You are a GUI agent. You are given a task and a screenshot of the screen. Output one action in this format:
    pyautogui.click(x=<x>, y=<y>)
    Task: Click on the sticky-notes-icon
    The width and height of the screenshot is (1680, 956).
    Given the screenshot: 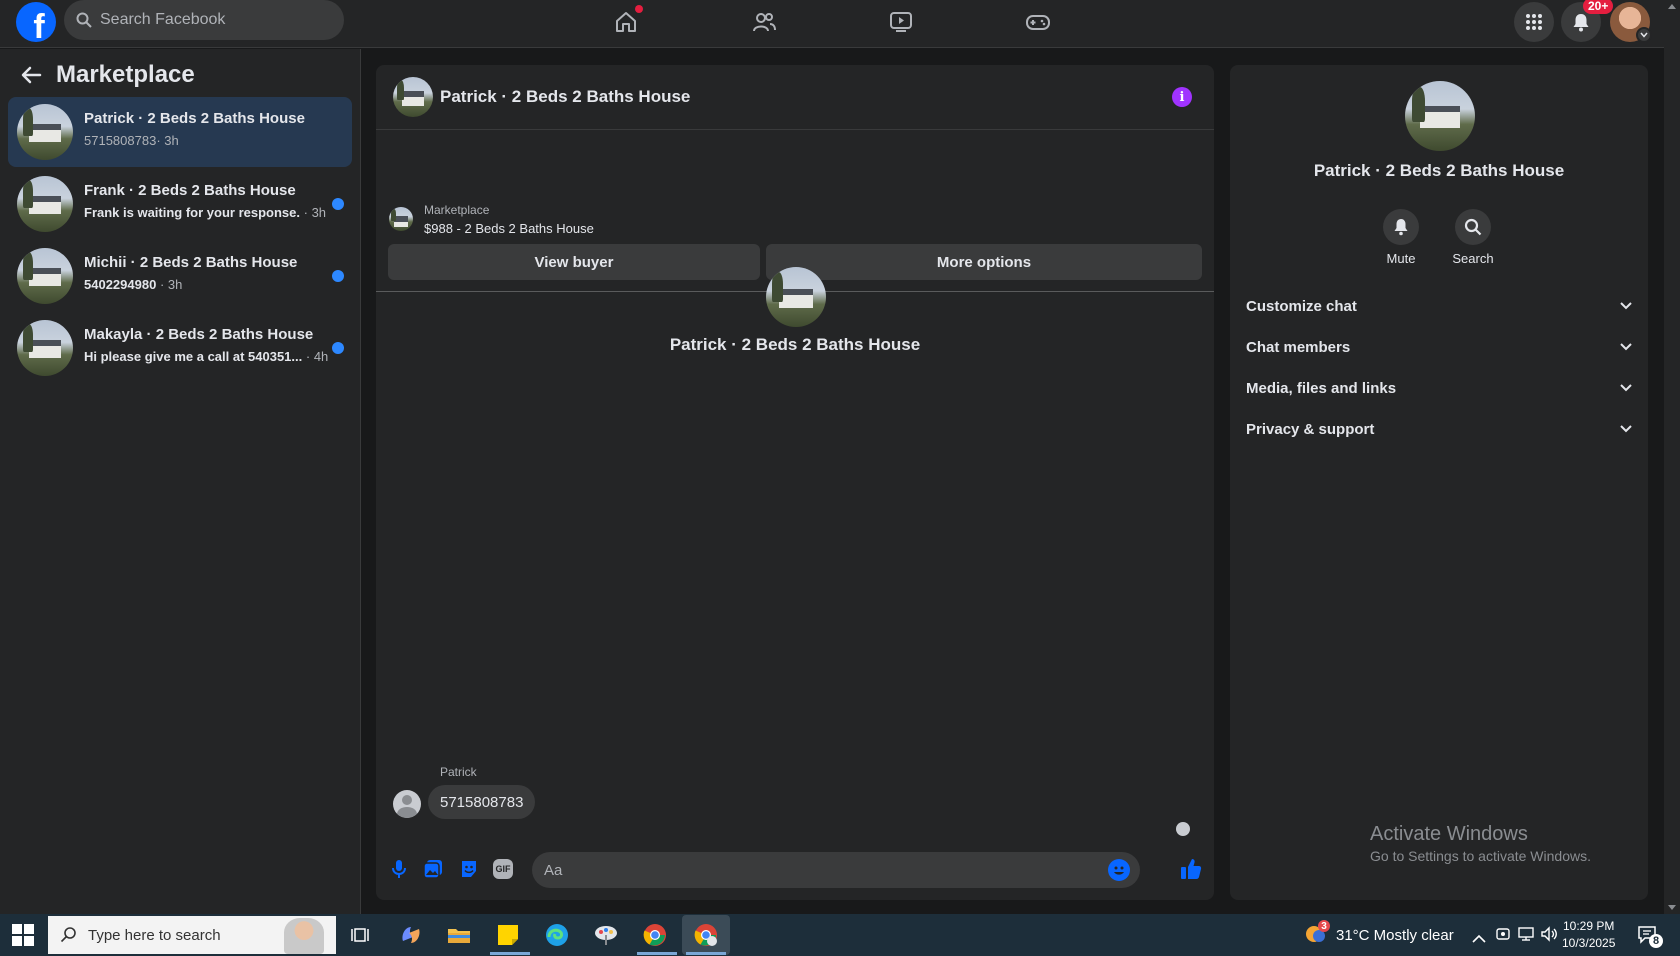 What is the action you would take?
    pyautogui.click(x=508, y=935)
    